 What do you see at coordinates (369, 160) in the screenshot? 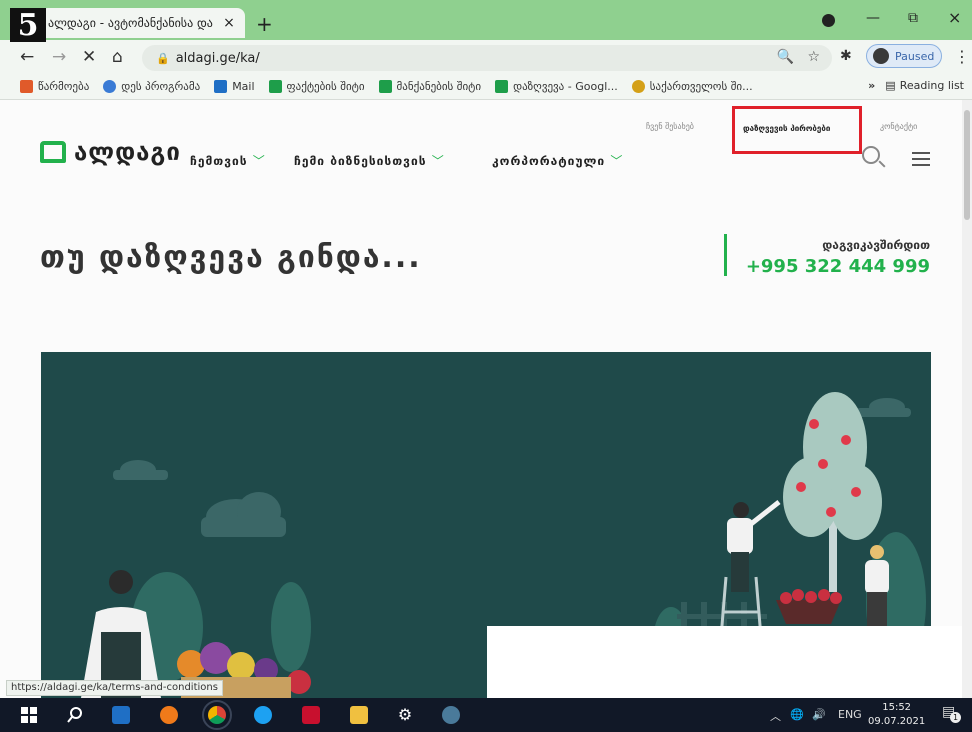
I see `nav-item-business: ჩემი ბიზნესისთვის ﹀` at bounding box center [369, 160].